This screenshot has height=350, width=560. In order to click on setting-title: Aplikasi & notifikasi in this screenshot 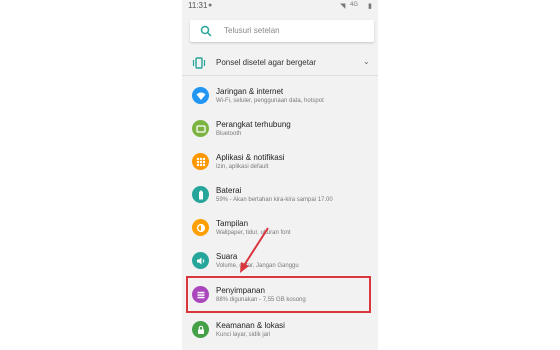, I will do `click(250, 157)`.